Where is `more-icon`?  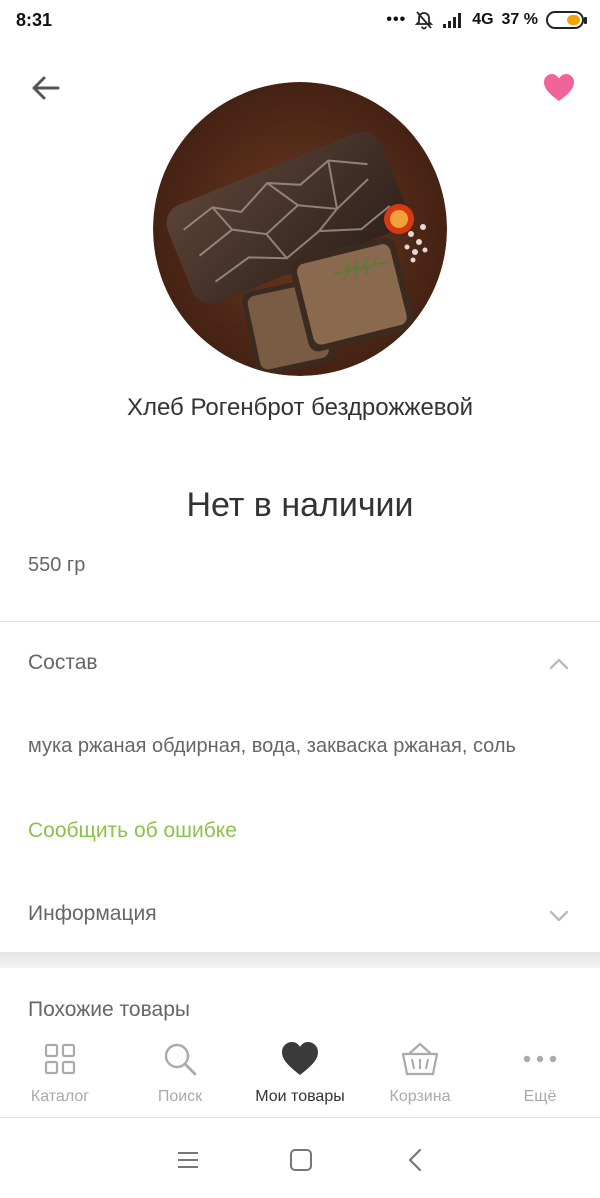
more-icon is located at coordinates (540, 1059).